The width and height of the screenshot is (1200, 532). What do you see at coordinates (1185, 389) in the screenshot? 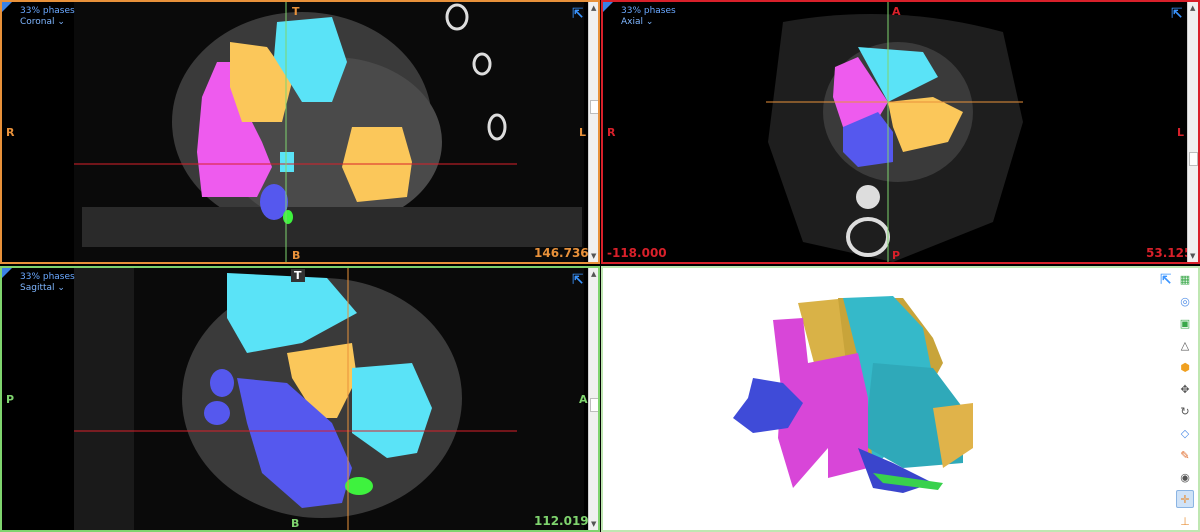
I see `move-icon: ✥` at bounding box center [1185, 389].